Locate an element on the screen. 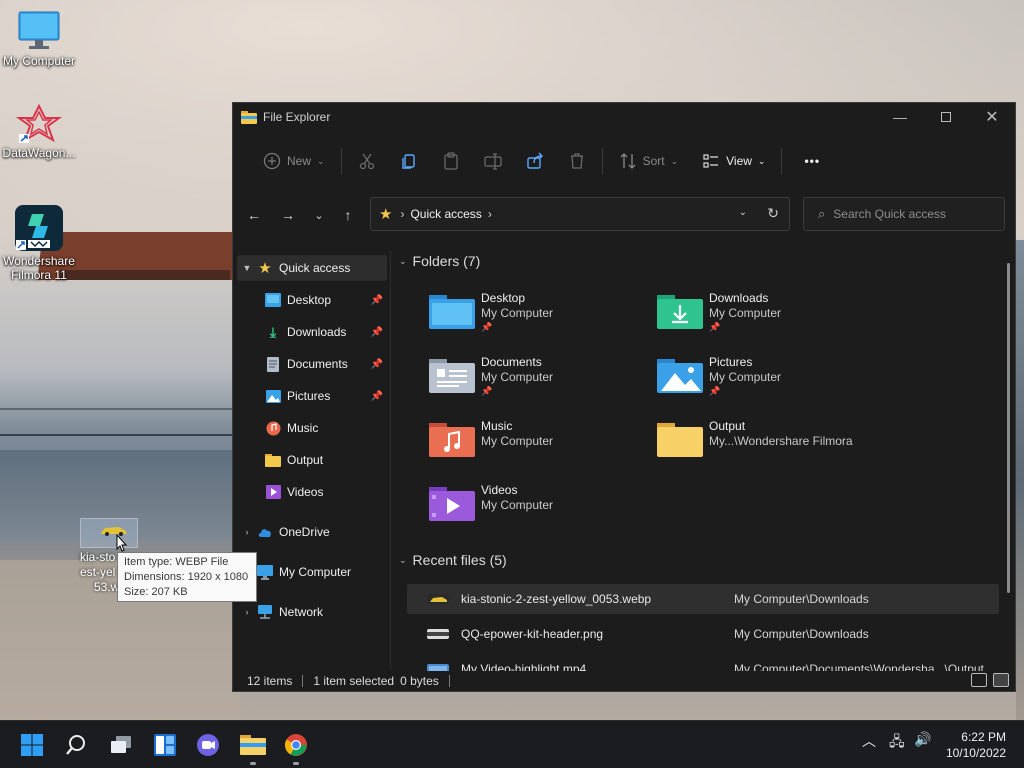  folder-tile-desktop: Desktop My Computer 📌 is located at coordinates (539, 319).